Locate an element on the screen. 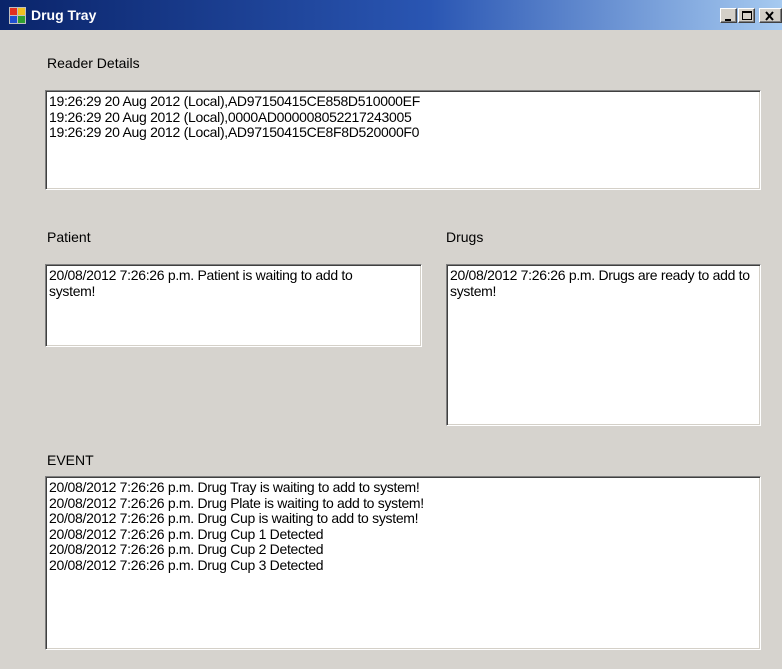  minimize-icon is located at coordinates (728, 20).